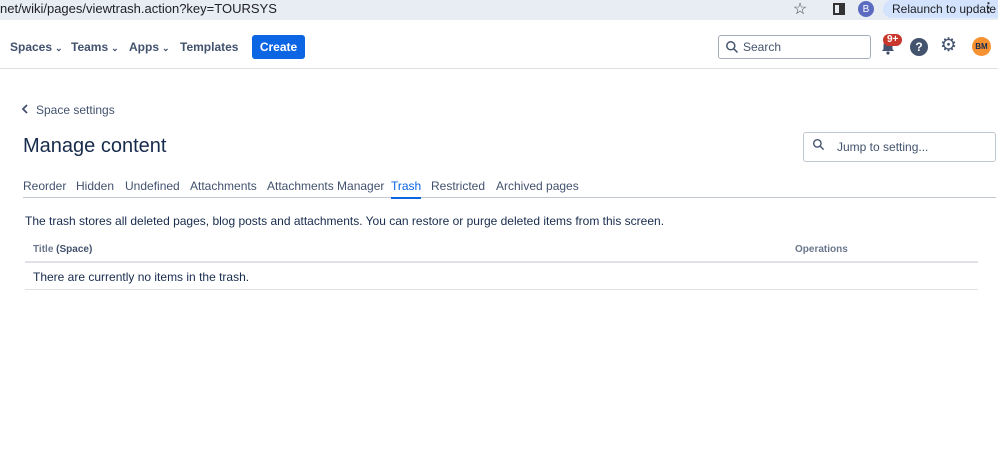 Image resolution: width=998 pixels, height=451 pixels. Describe the element at coordinates (866, 9) in the screenshot. I see `profile-avatar: B` at that location.